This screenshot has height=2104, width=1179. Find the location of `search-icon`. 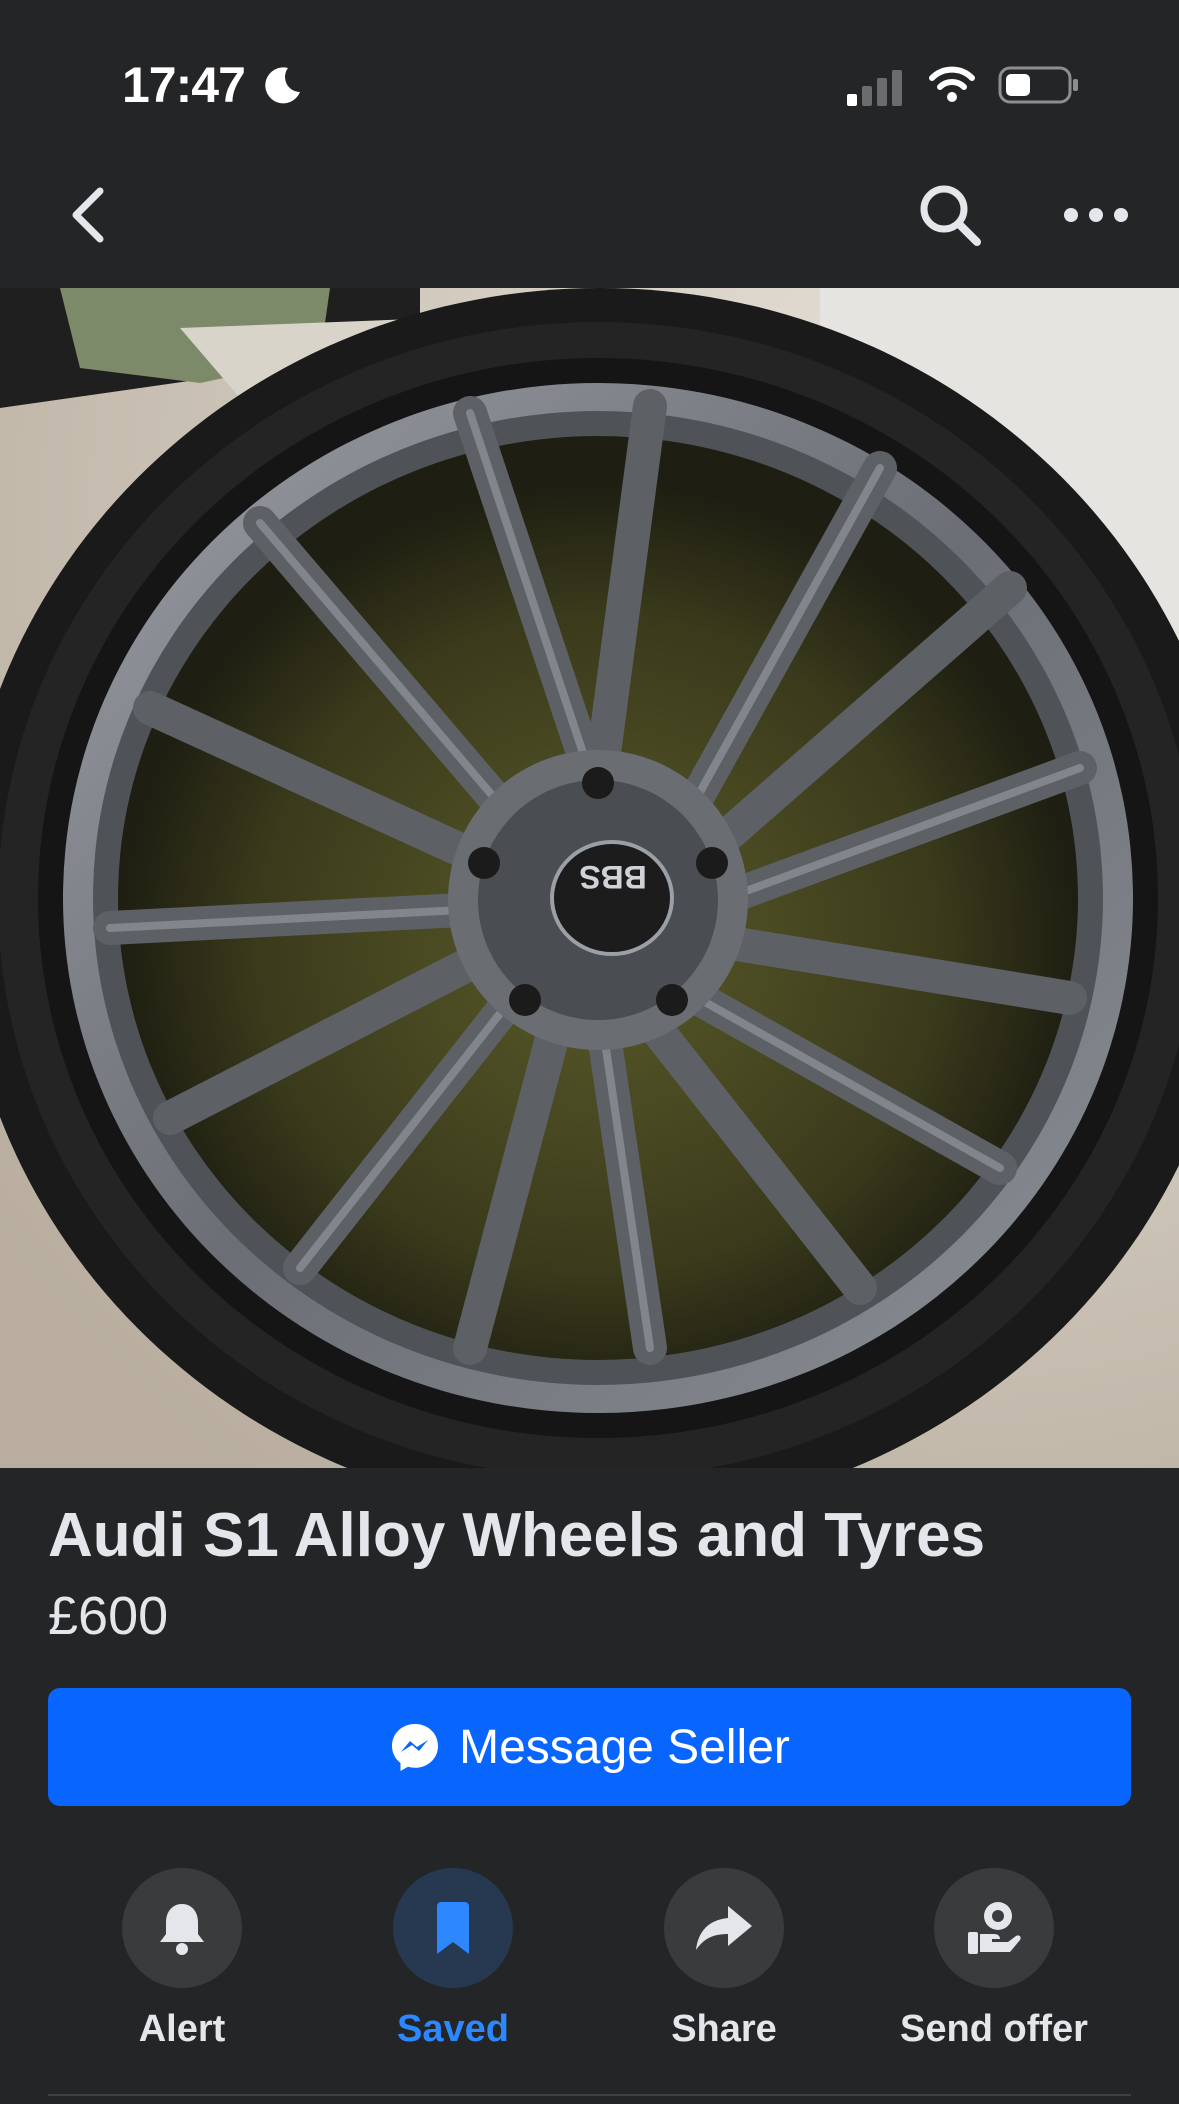

search-icon is located at coordinates (950, 215).